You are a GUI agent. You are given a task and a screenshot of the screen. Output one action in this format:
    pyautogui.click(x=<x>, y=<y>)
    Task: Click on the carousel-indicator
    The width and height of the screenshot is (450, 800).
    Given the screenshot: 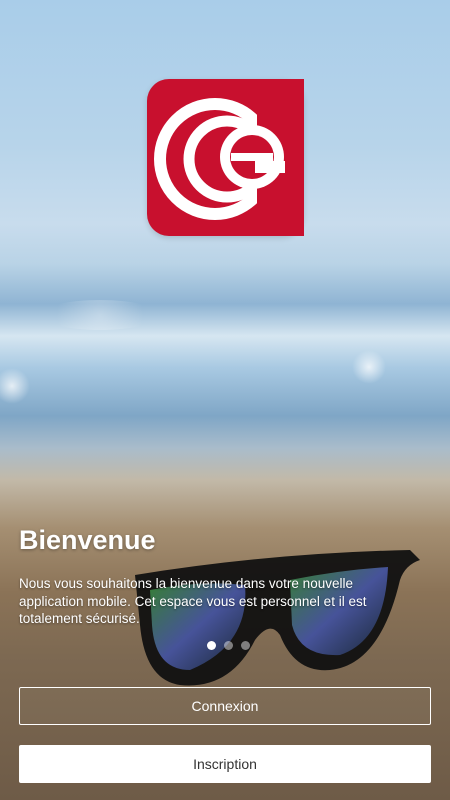 What is the action you would take?
    pyautogui.click(x=228, y=645)
    